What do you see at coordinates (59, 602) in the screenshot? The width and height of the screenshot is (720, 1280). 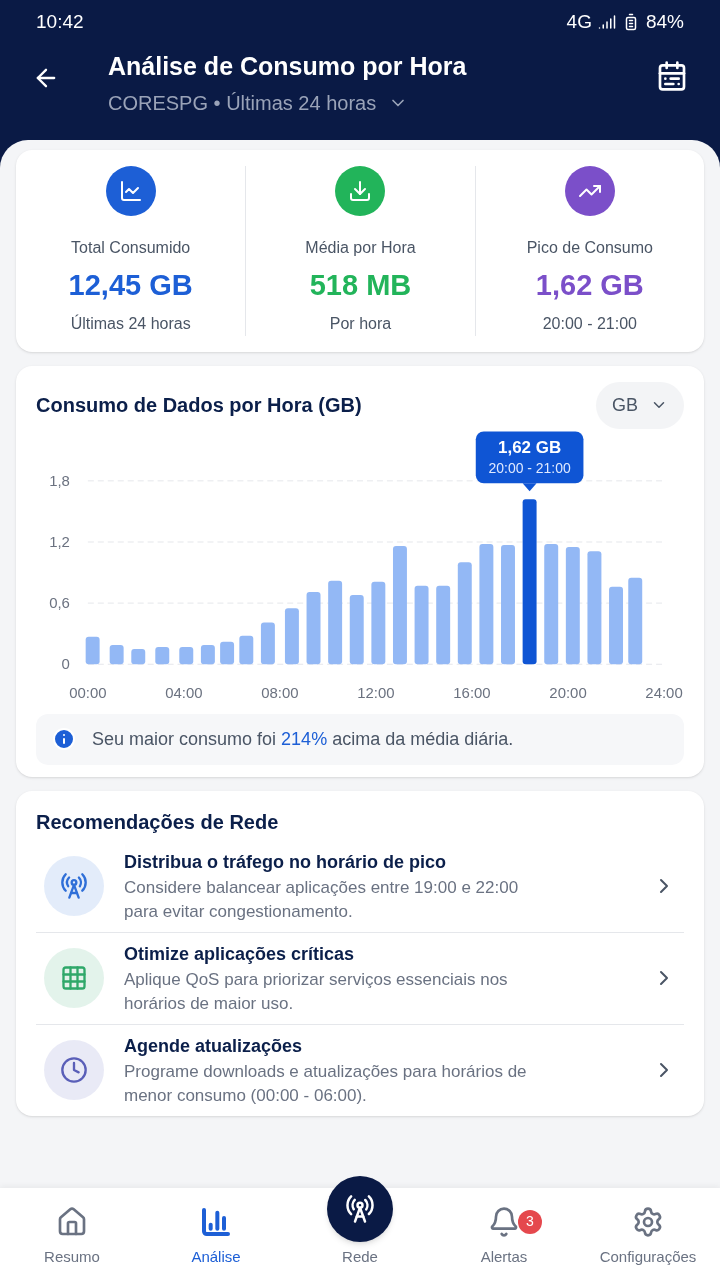 I see `axis-label: 0,6` at bounding box center [59, 602].